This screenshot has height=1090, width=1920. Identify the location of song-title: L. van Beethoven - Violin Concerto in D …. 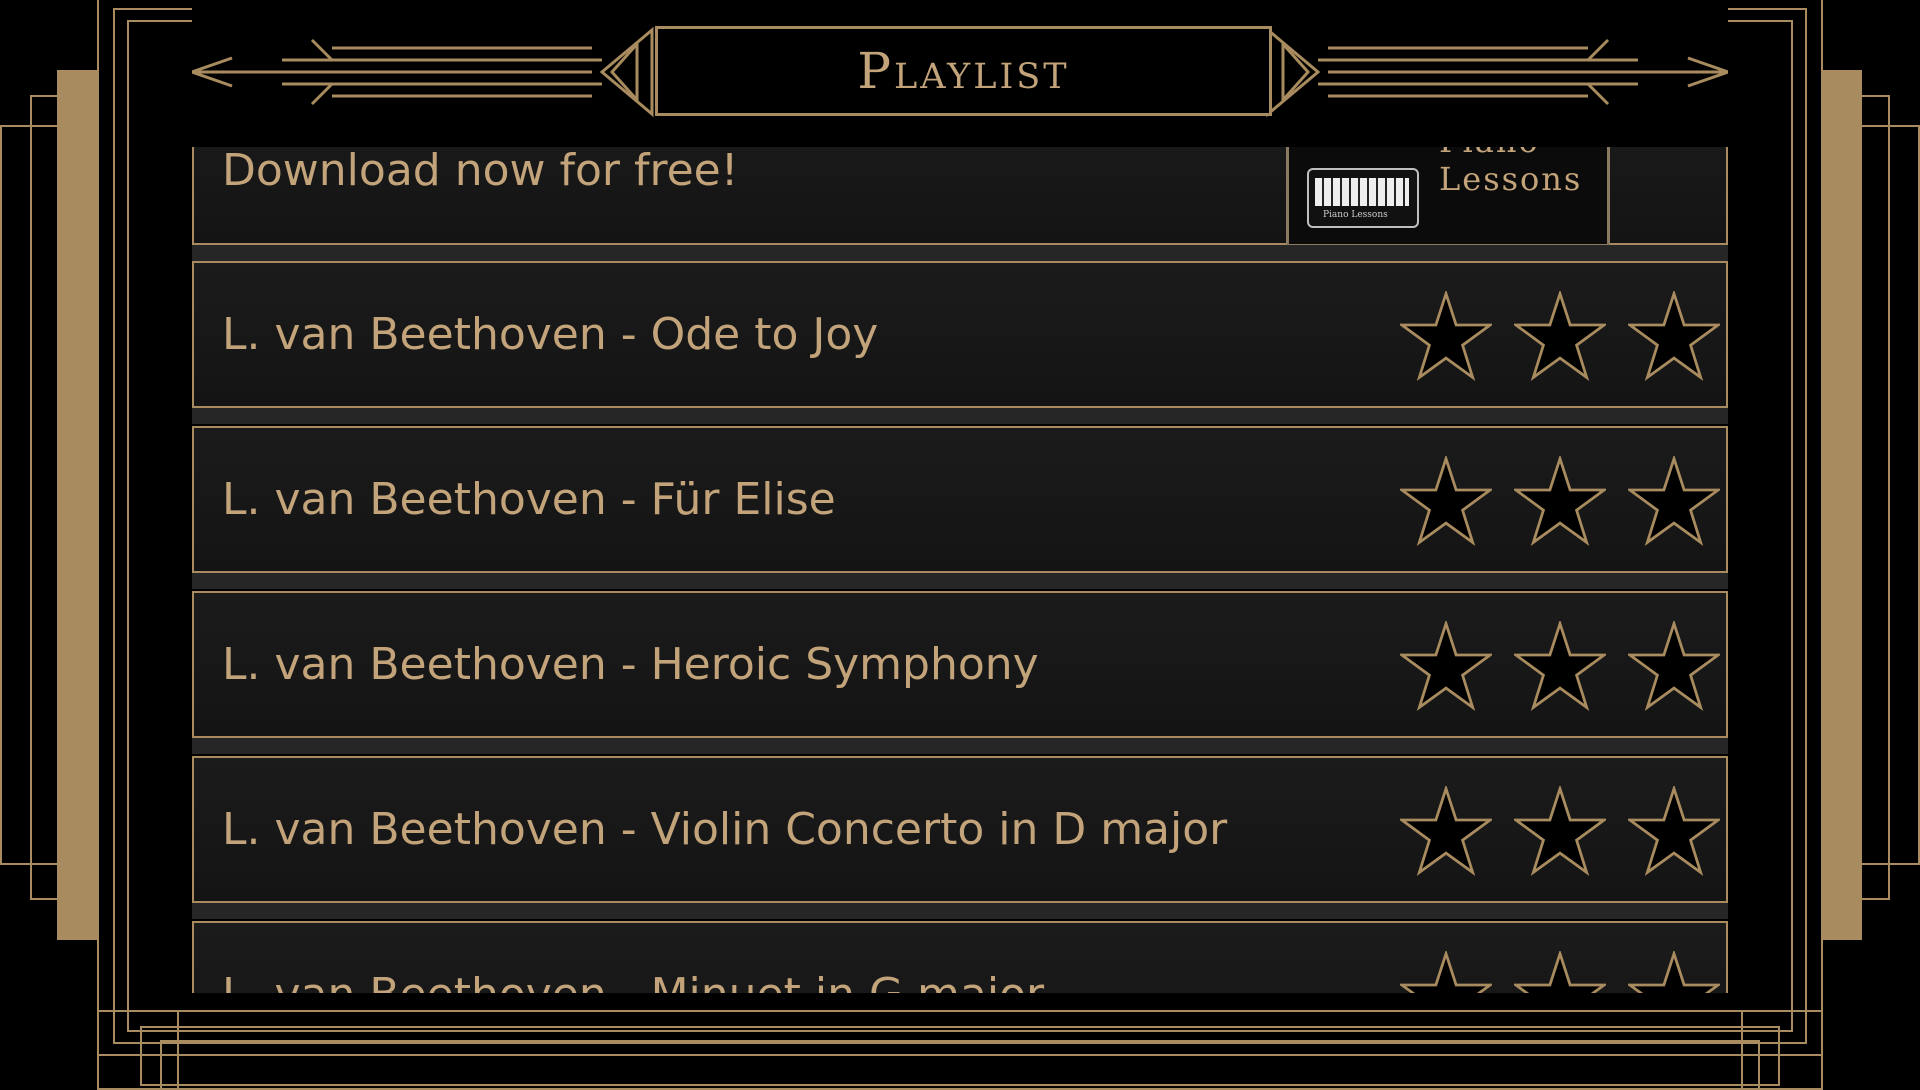
(725, 829).